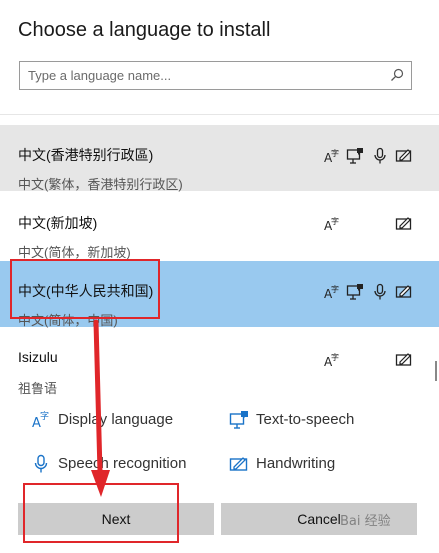 This screenshot has width=439, height=553. What do you see at coordinates (397, 75) in the screenshot?
I see `search-icon` at bounding box center [397, 75].